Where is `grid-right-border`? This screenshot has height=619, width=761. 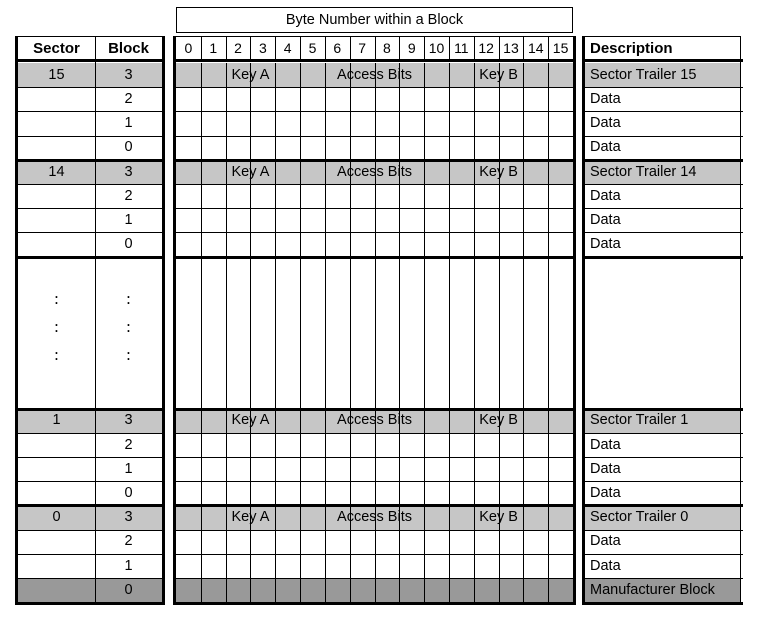 grid-right-border is located at coordinates (574, 321).